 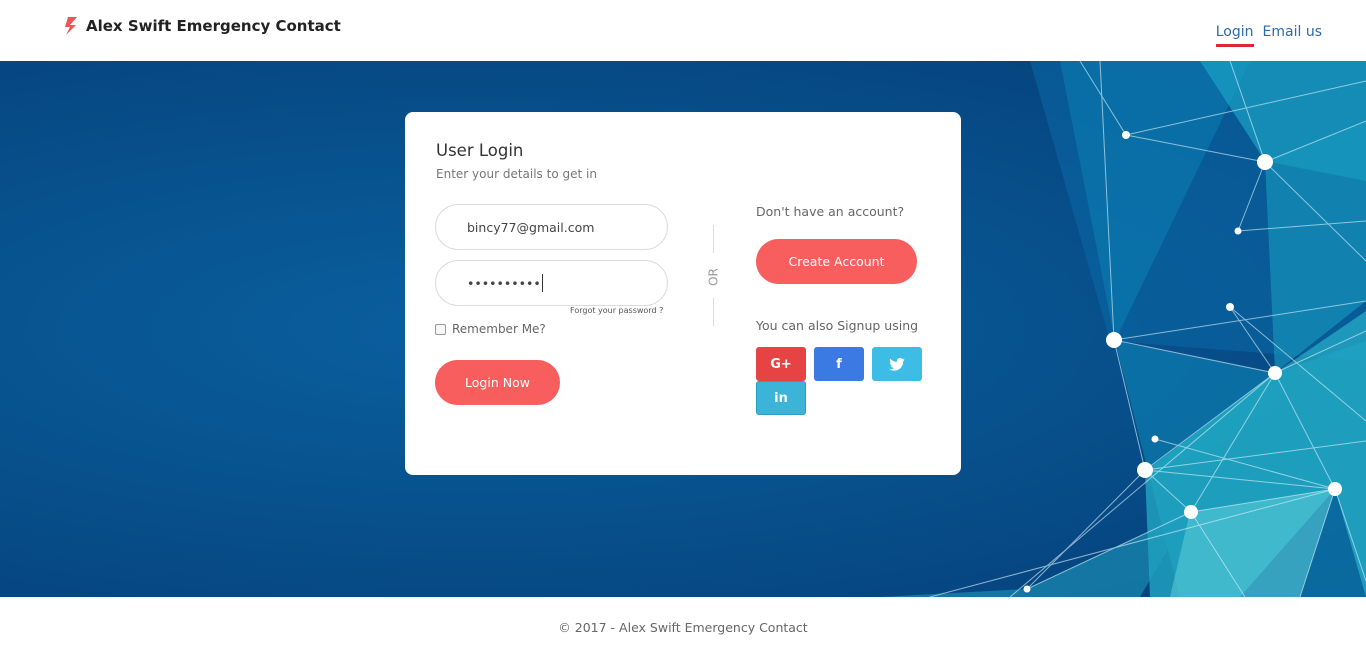 I want to click on top-nav: Login Email us, so click(x=1268, y=35).